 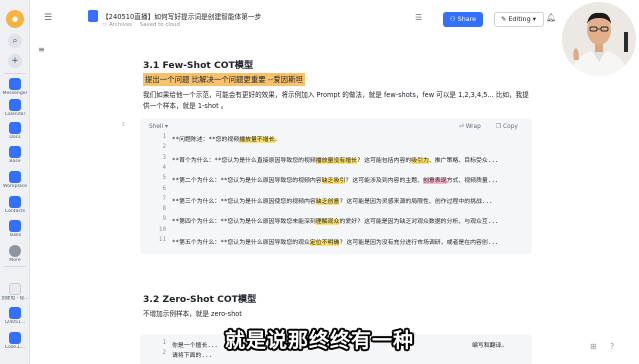 I want to click on presenter-image, so click(x=599, y=39).